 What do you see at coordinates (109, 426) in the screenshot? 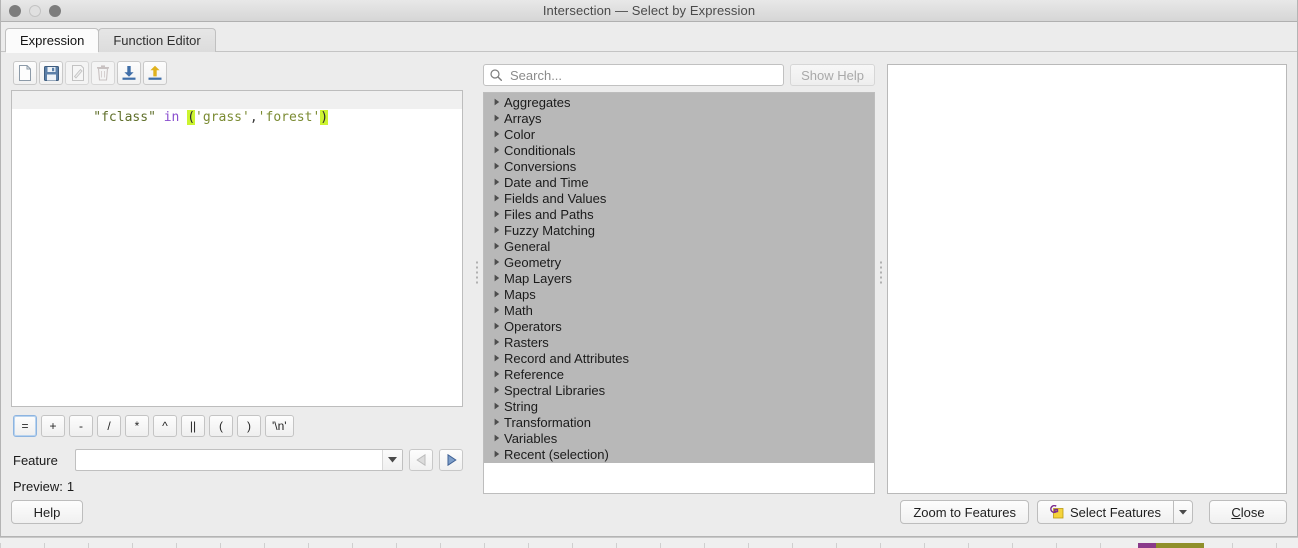
I see `operator-divide-button: /` at bounding box center [109, 426].